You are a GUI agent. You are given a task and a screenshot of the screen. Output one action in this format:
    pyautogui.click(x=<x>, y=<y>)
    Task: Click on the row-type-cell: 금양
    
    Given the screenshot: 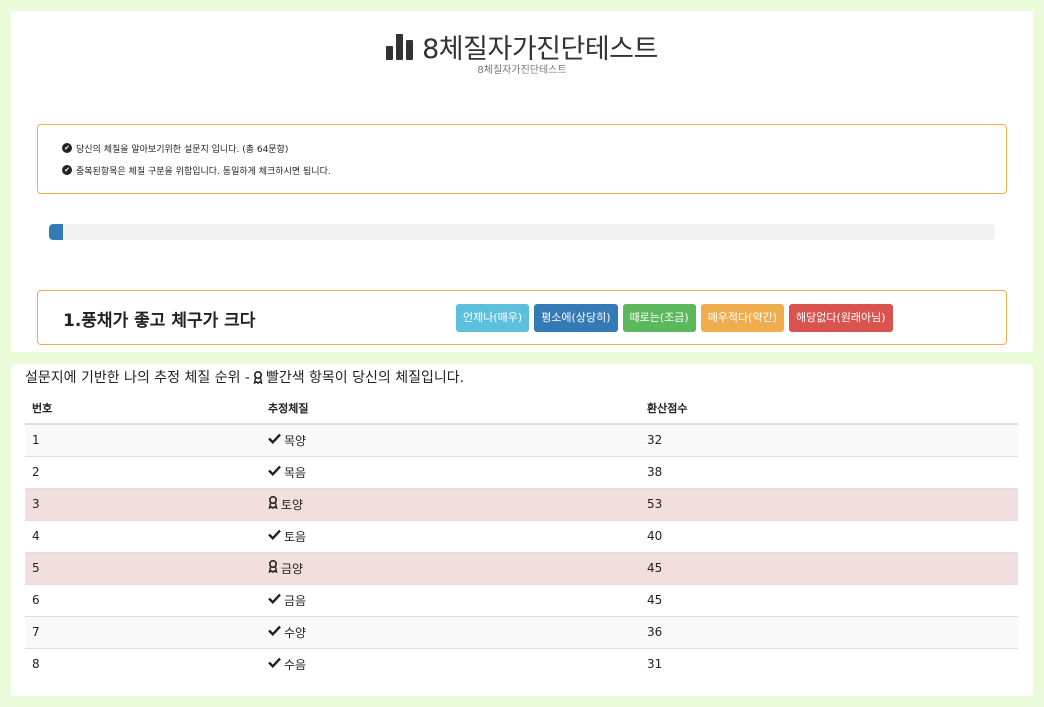 What is the action you would take?
    pyautogui.click(x=450, y=567)
    